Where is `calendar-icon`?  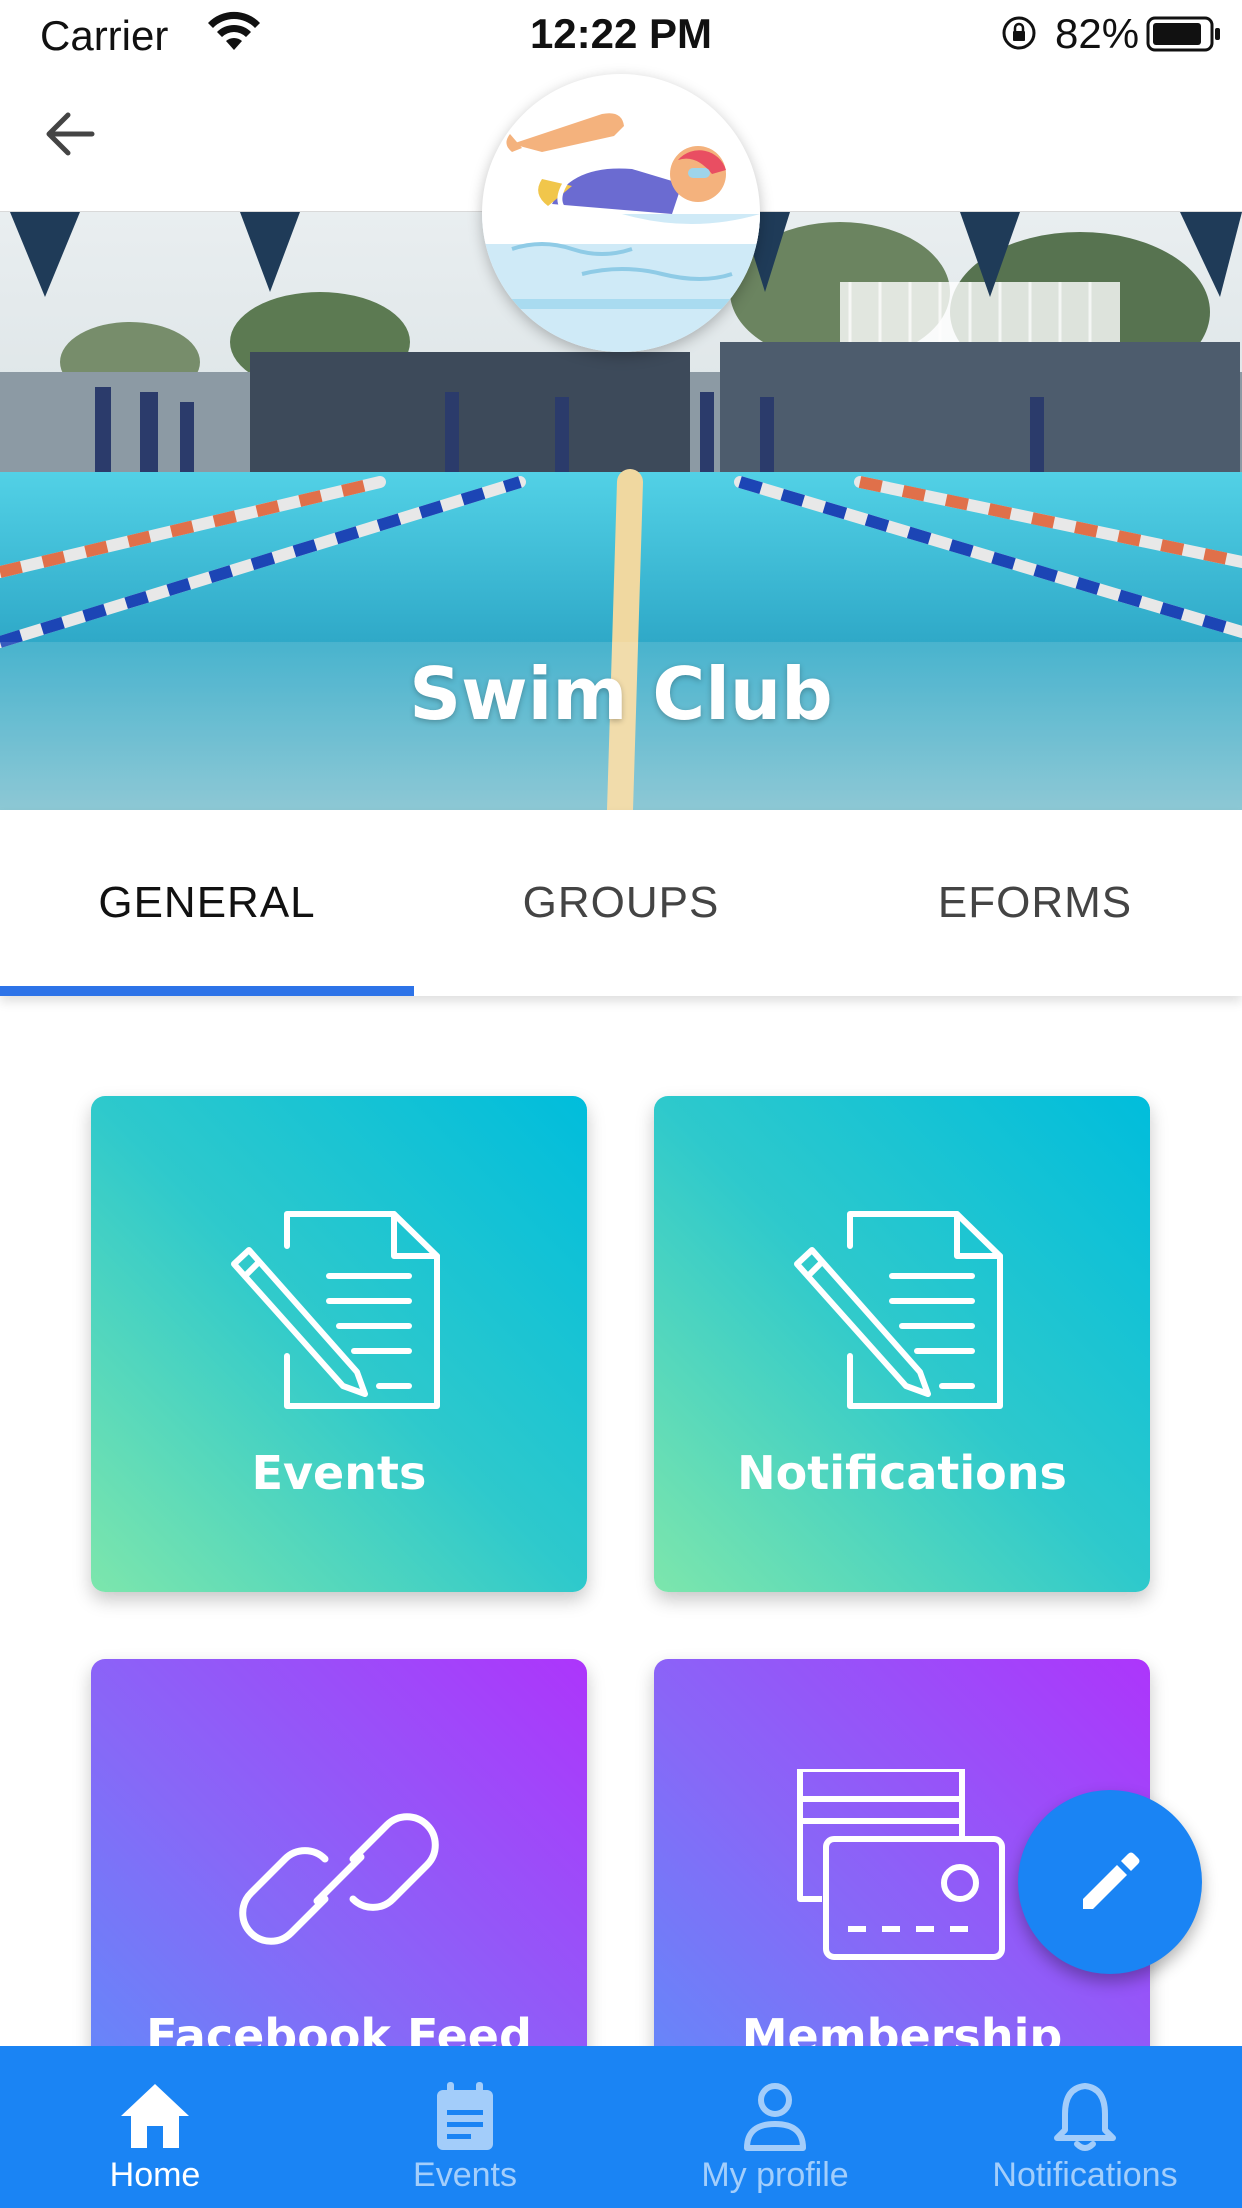 calendar-icon is located at coordinates (465, 2116).